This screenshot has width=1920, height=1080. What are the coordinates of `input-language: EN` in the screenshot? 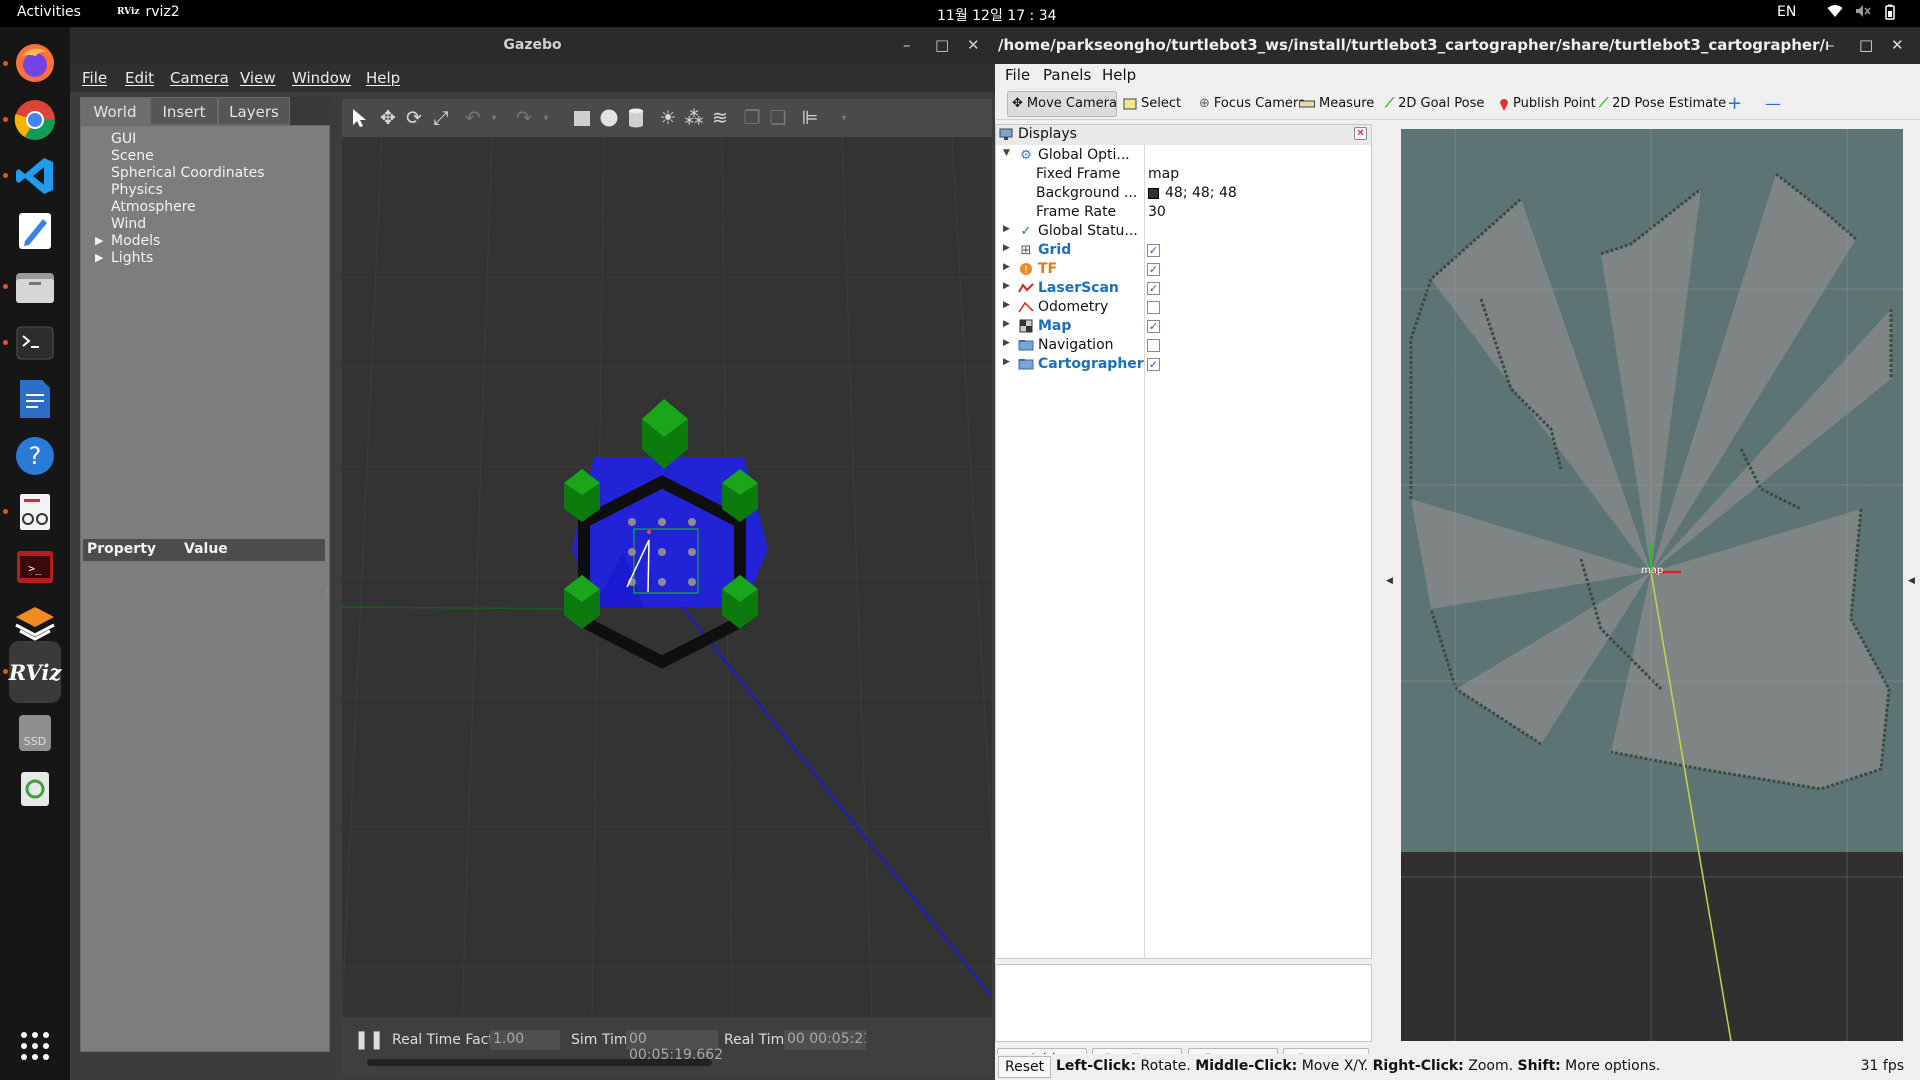 It's located at (1786, 12).